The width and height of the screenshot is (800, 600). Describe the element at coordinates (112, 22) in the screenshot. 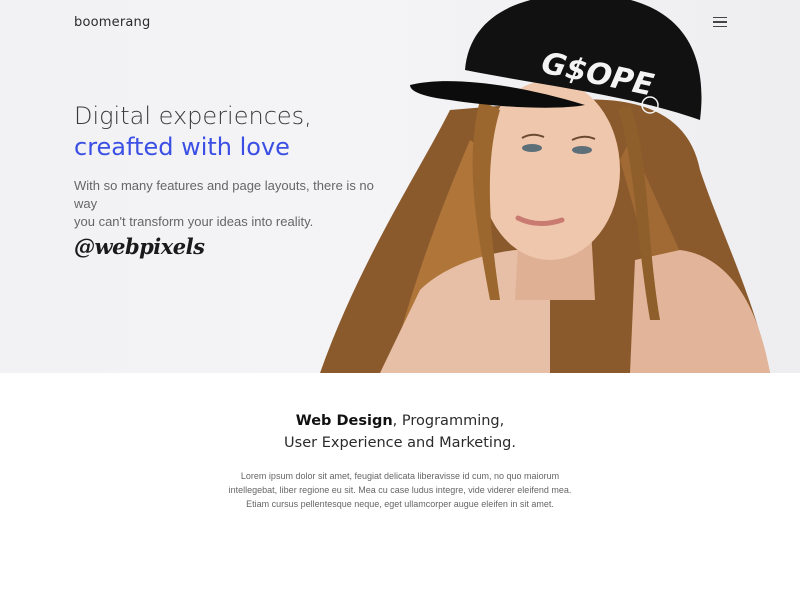

I see `brand-logo: boomerang` at that location.